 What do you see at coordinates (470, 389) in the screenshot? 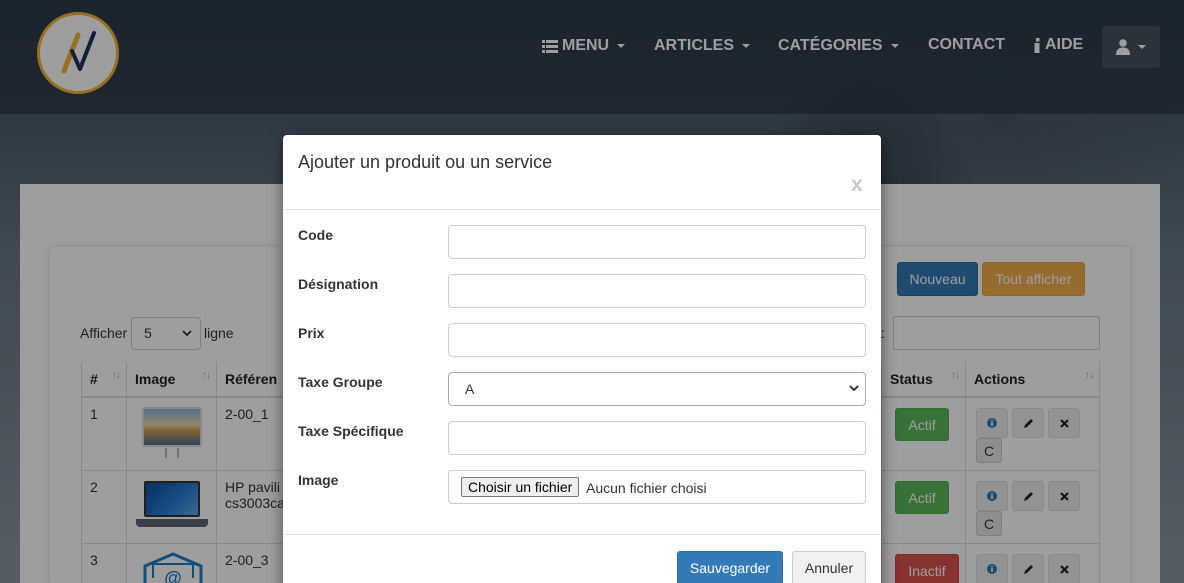
I see `taxe-groupe-value: A` at bounding box center [470, 389].